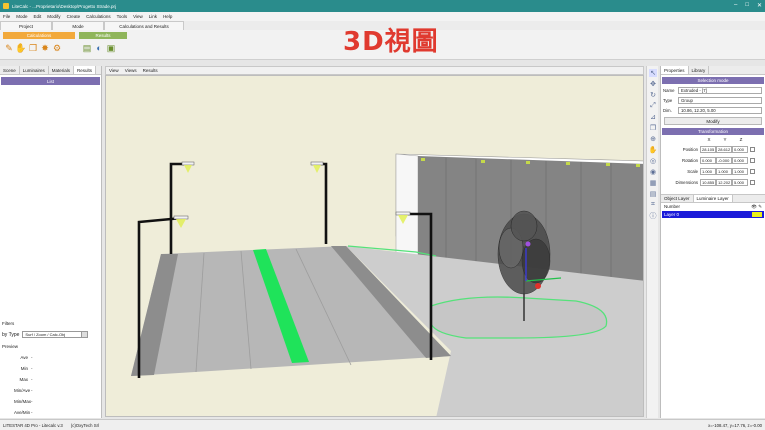  Describe the element at coordinates (87, 48) in the screenshot. I see `report-icon: ▤` at that location.